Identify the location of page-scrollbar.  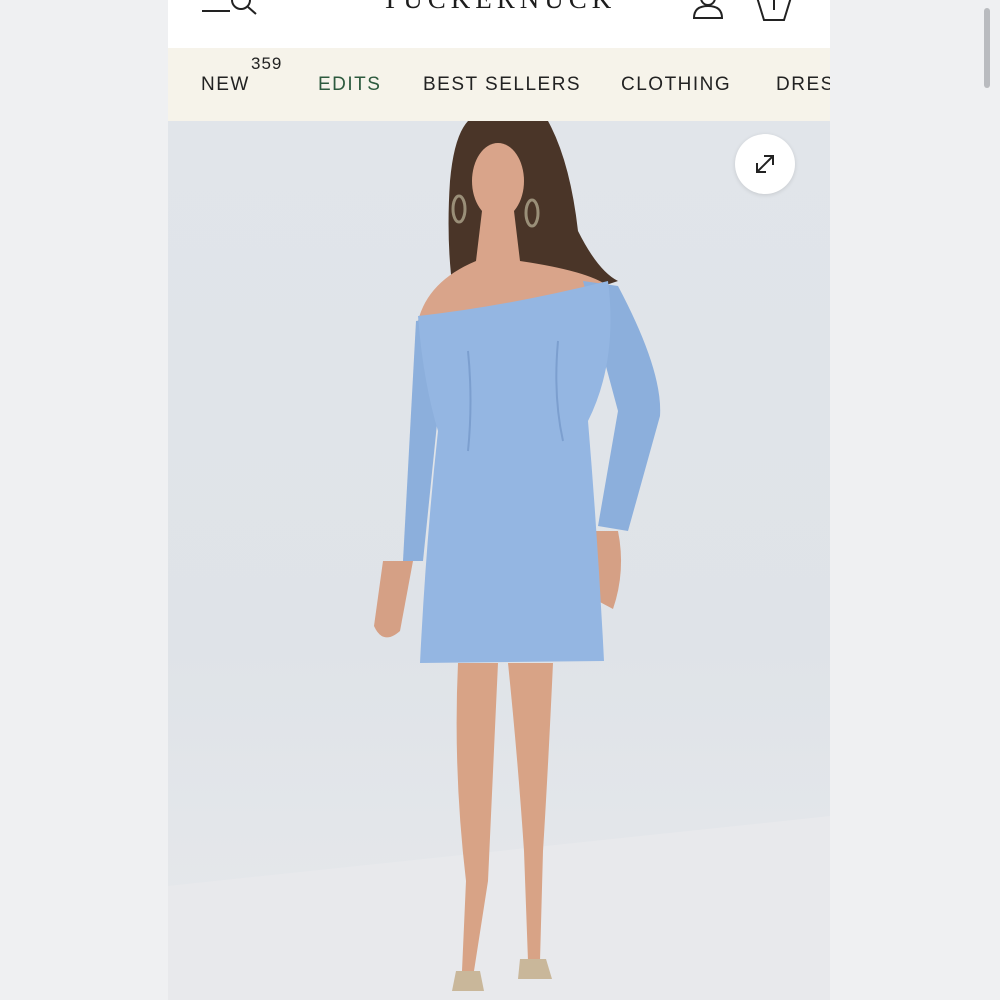
(987, 48).